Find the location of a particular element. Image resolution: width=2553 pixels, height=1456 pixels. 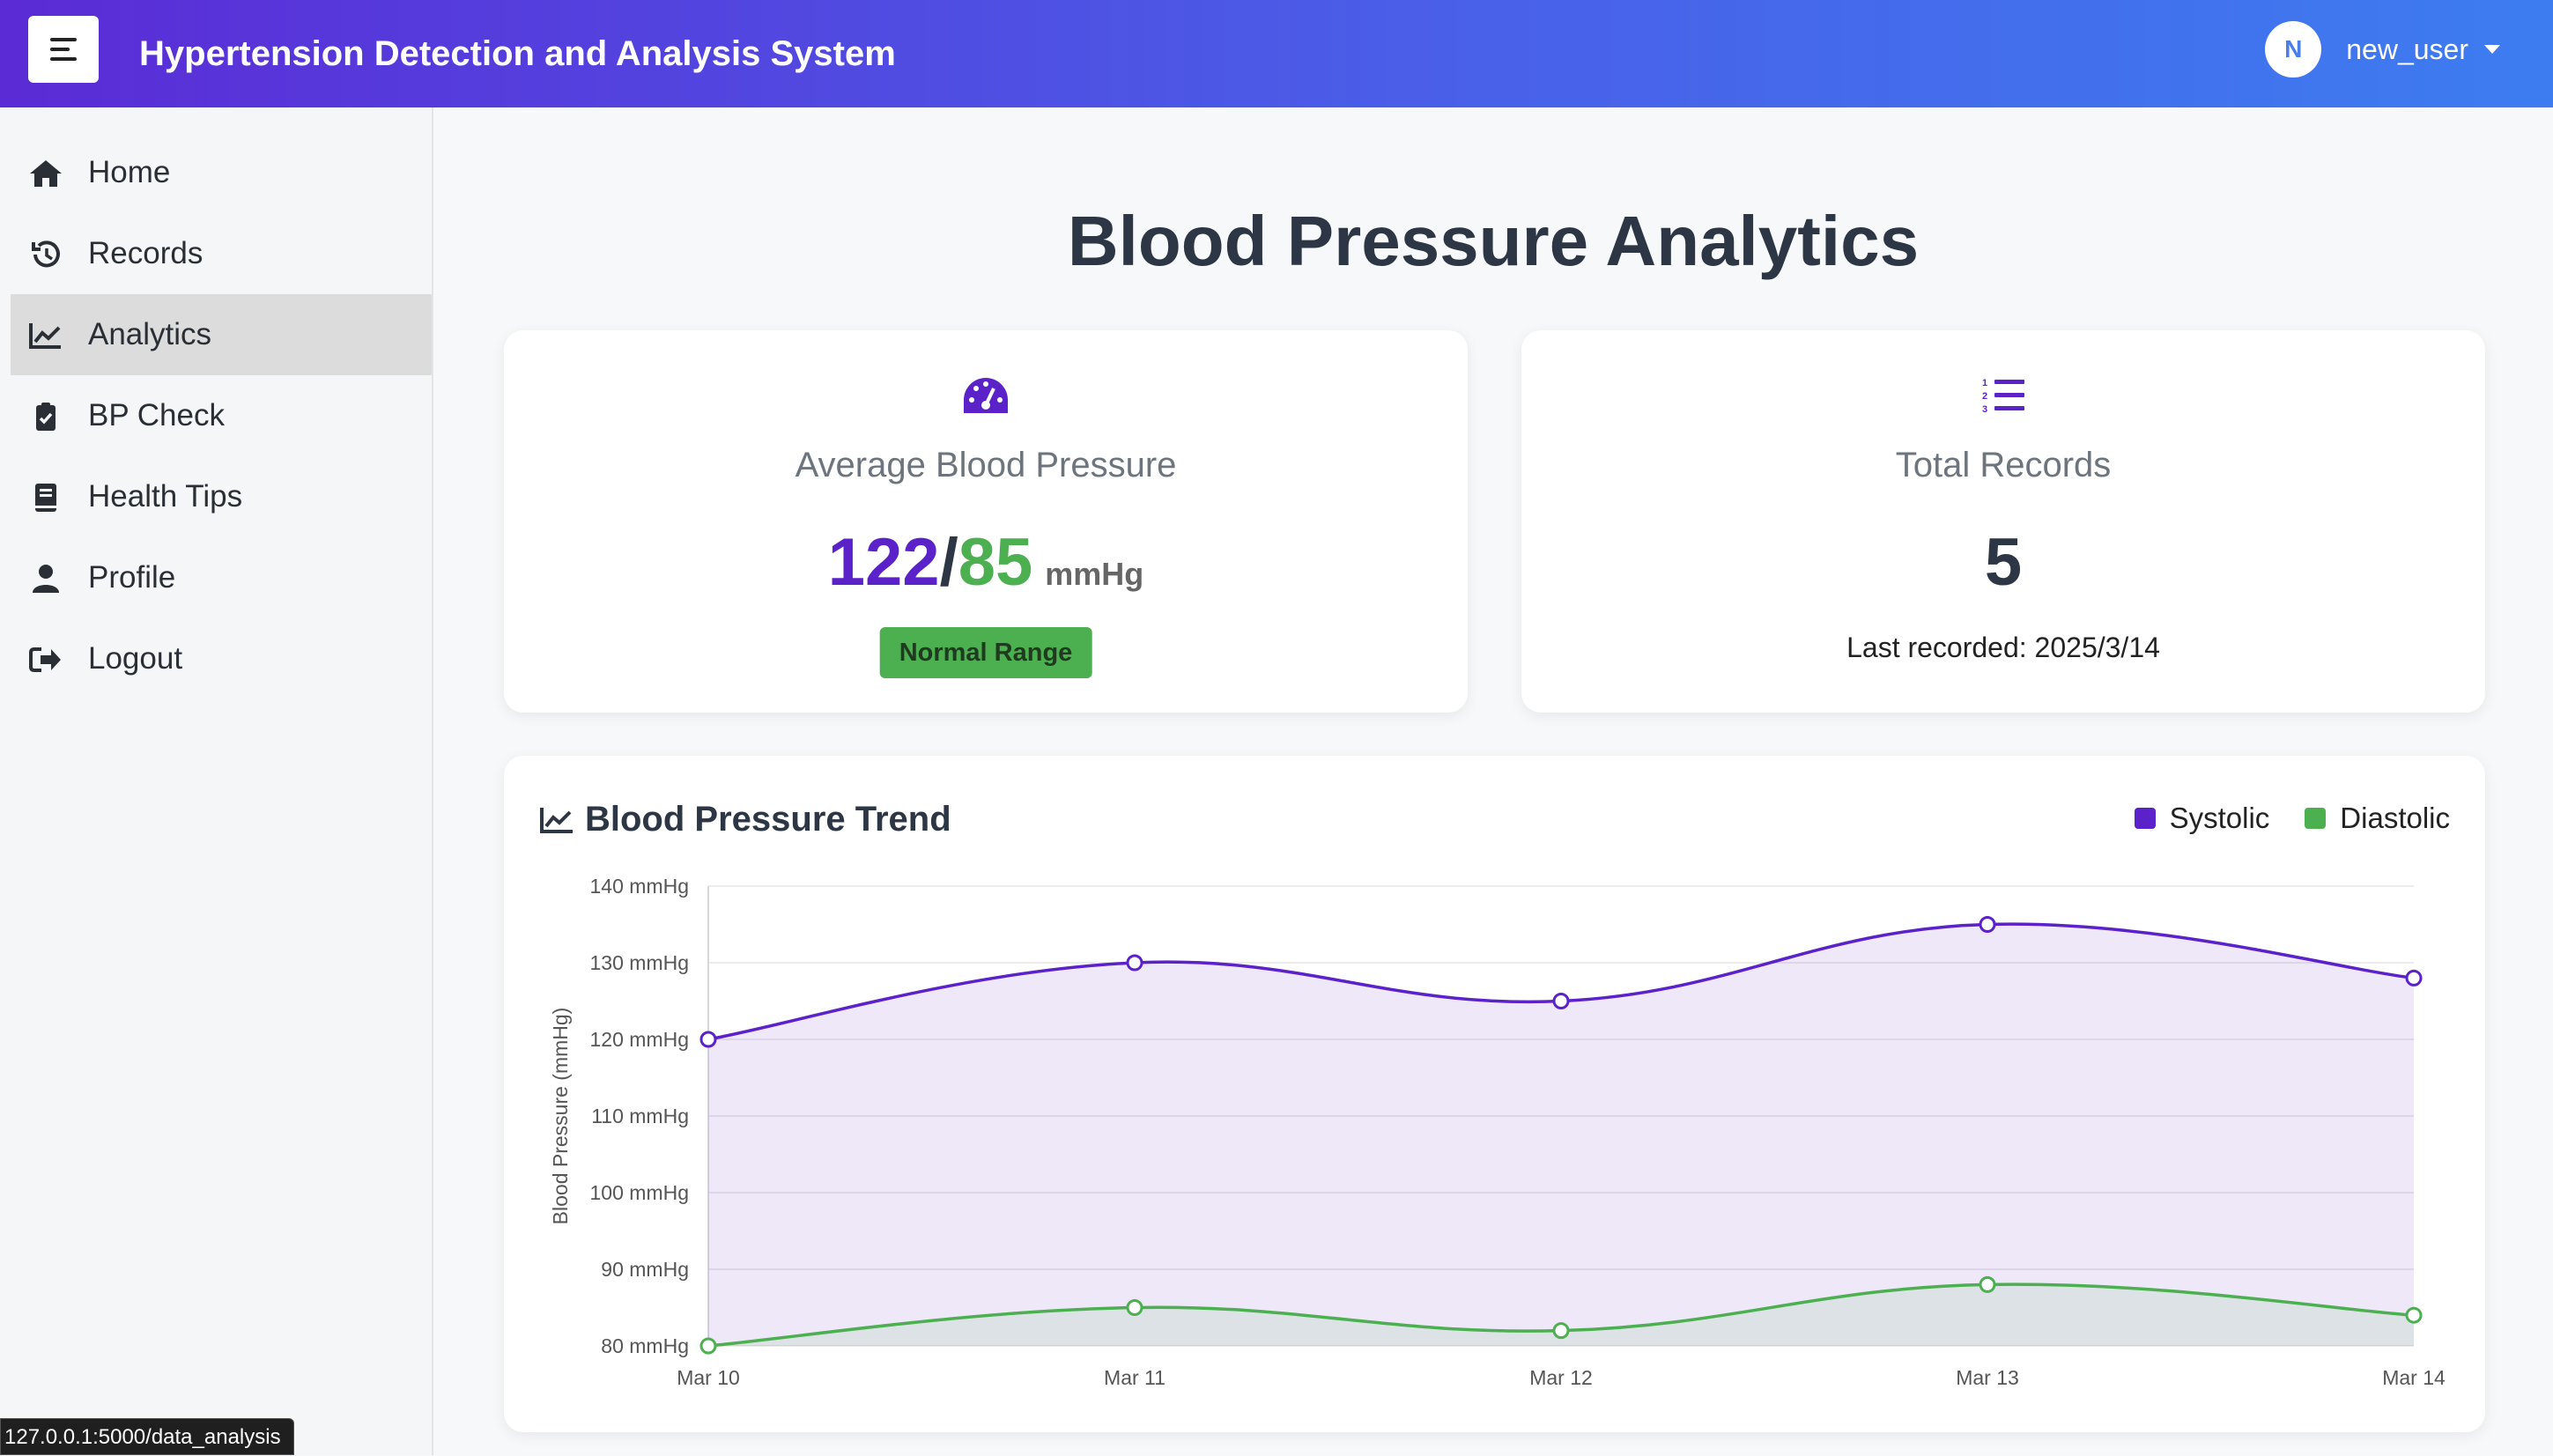

history-icon is located at coordinates (45, 255).